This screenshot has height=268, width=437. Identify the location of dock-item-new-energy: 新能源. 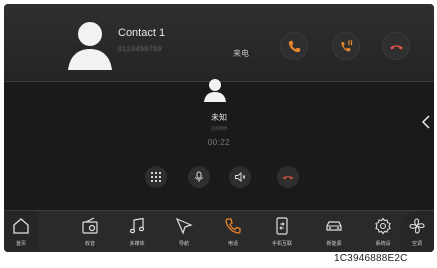
(334, 231).